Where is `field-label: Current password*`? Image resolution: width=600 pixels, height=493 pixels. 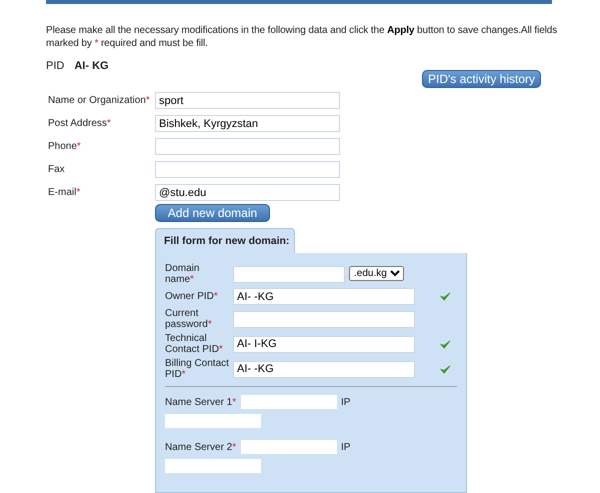
field-label: Current password* is located at coordinates (189, 319).